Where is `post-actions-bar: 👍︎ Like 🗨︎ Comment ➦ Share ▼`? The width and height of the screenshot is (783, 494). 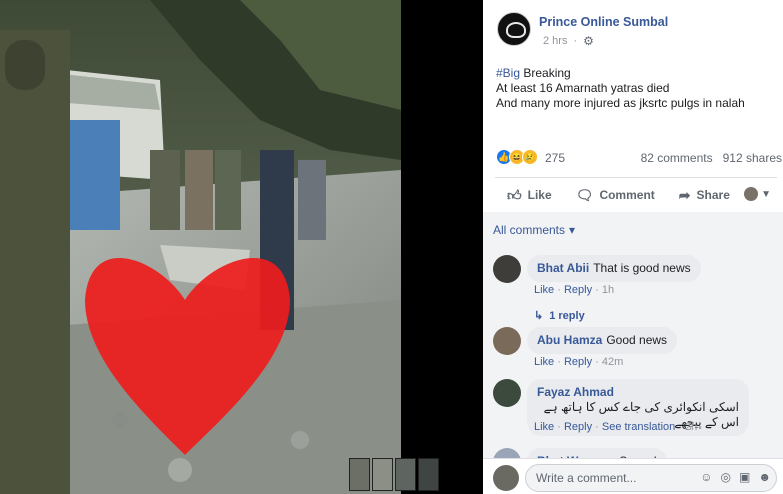
post-actions-bar: 👍︎ Like 🗨︎ Comment ➦ Share ▼ is located at coordinates (638, 195).